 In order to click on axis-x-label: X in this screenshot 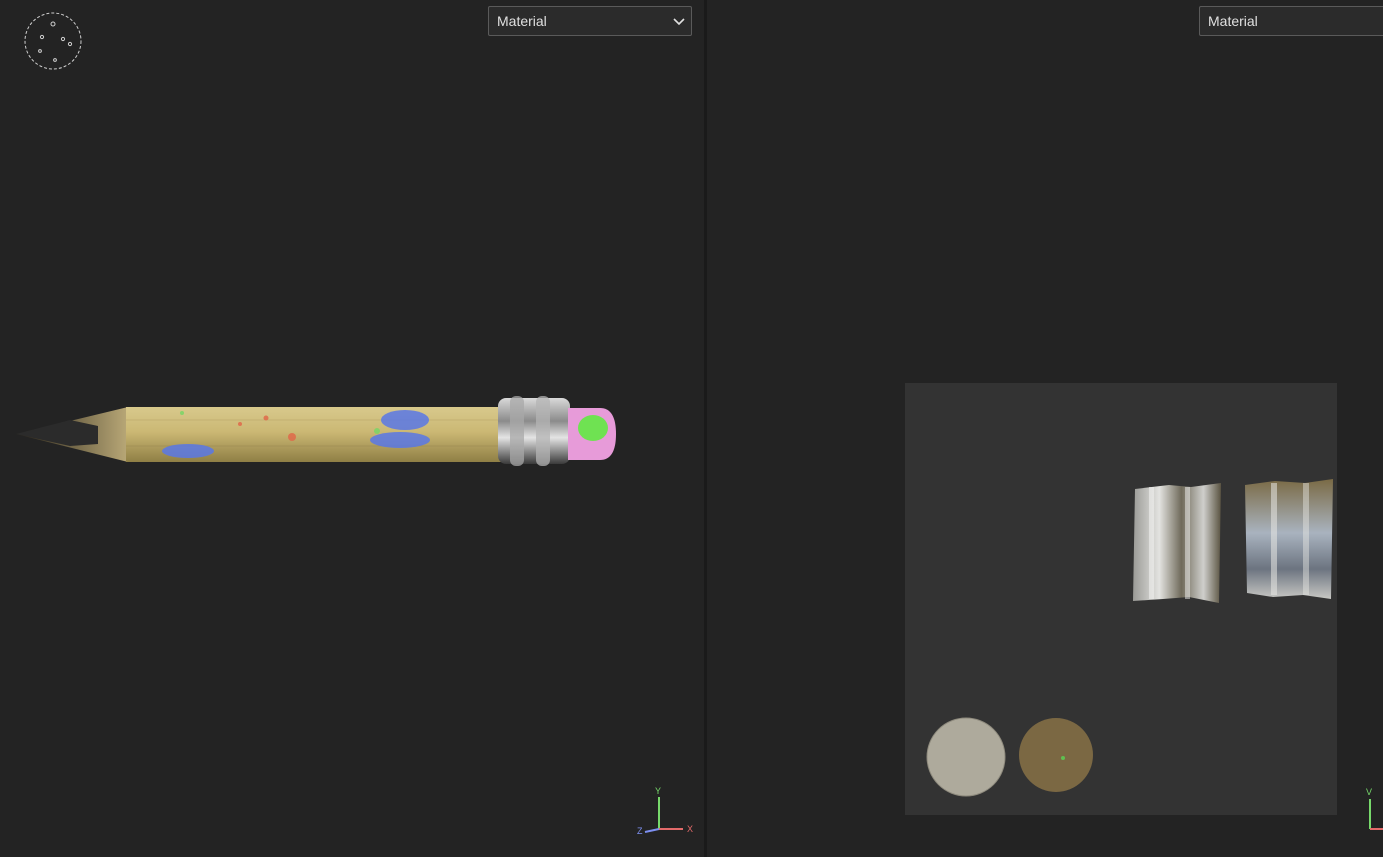, I will do `click(690, 829)`.